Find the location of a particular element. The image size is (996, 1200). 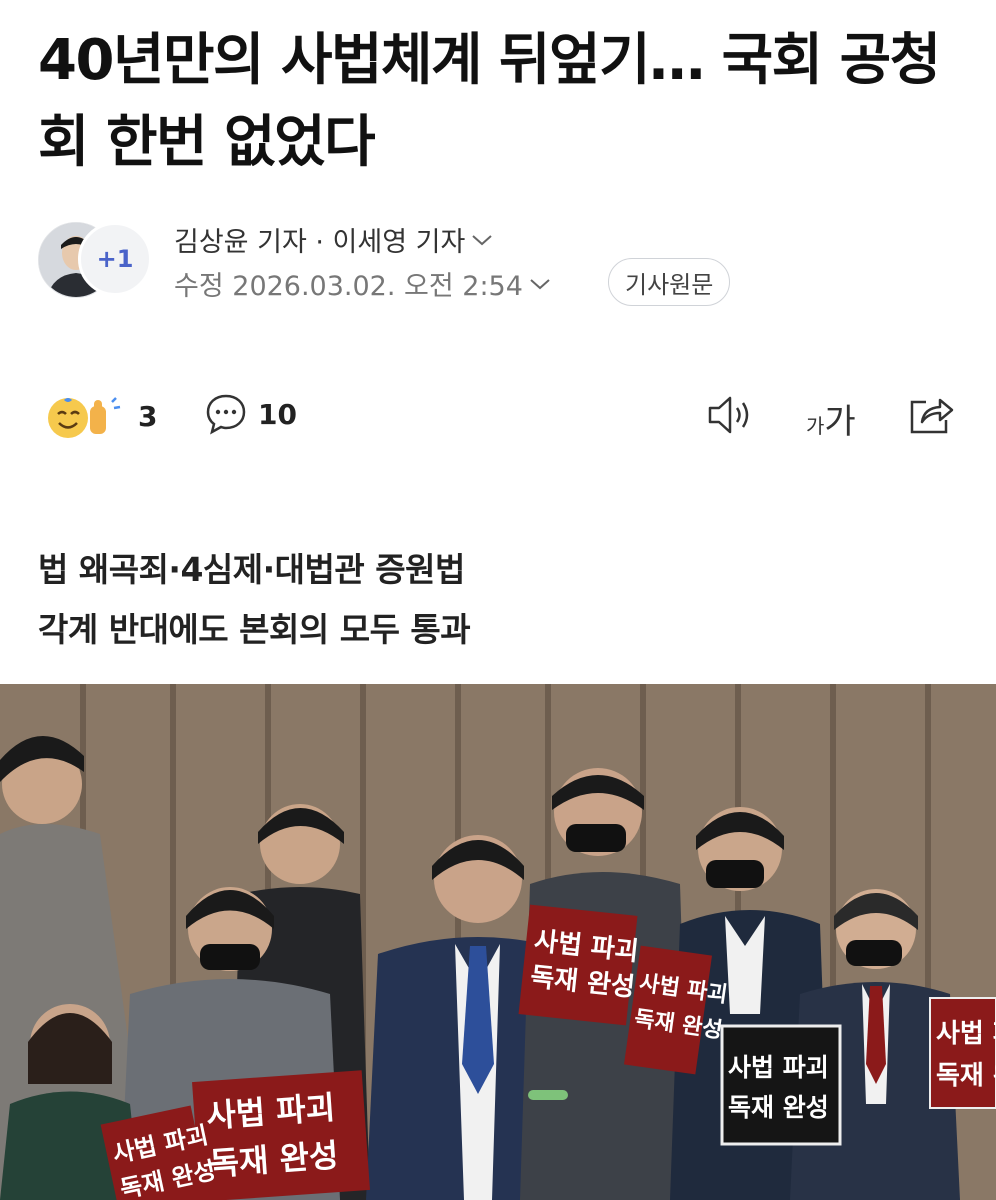

font-size-large-glyph: 가 is located at coordinates (840, 422).